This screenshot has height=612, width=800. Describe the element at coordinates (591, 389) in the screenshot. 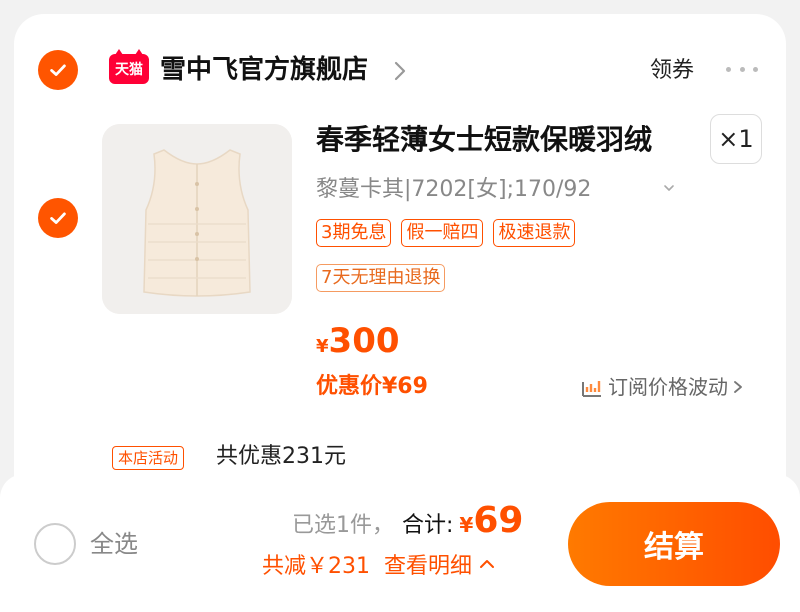

I see `price-chart-icon` at that location.